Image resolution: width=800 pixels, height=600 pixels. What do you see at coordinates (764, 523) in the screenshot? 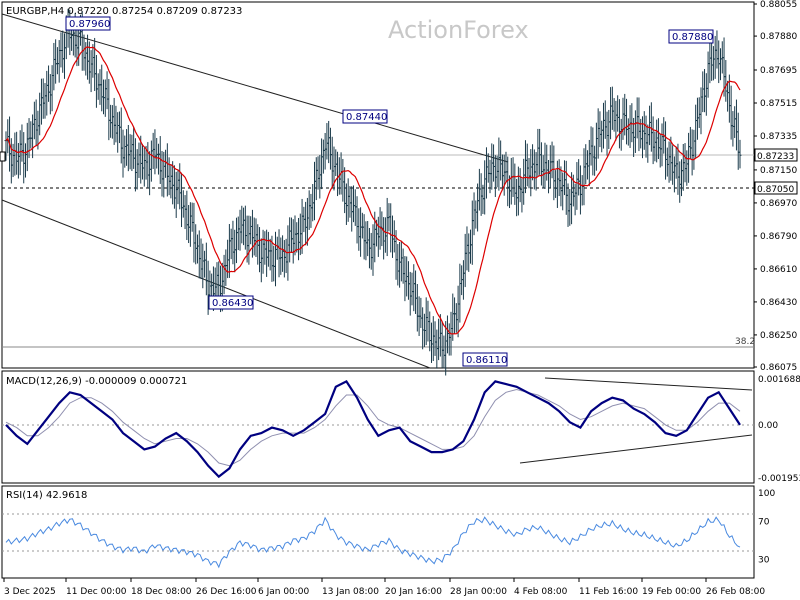
I see `rsi-tick-label: 70` at bounding box center [764, 523].